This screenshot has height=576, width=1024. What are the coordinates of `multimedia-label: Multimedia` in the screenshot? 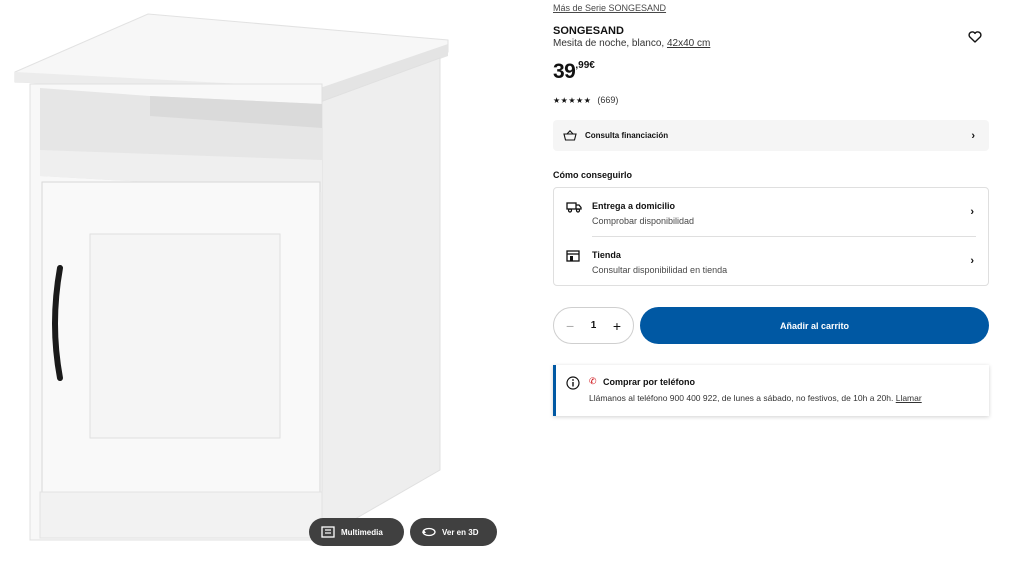 It's located at (362, 532).